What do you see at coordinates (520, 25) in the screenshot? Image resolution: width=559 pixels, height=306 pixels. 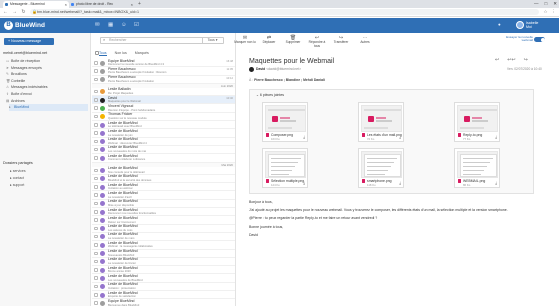 I see `user-avatar` at bounding box center [520, 25].